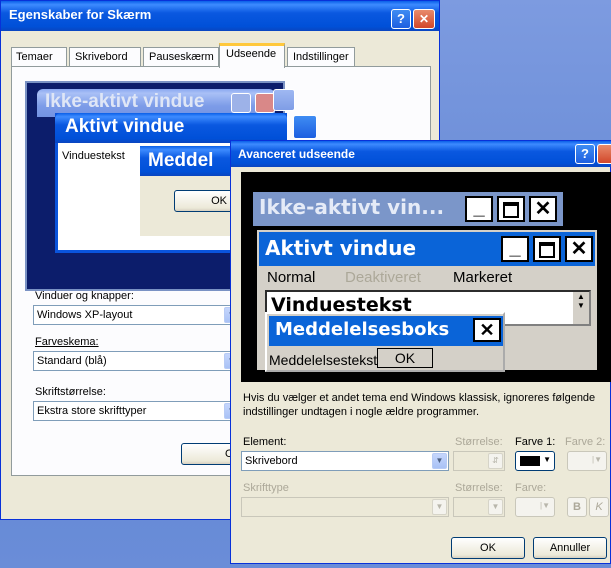 The width and height of the screenshot is (611, 568). I want to click on preview-active-titlebar: Aktivt vindue, so click(171, 128).